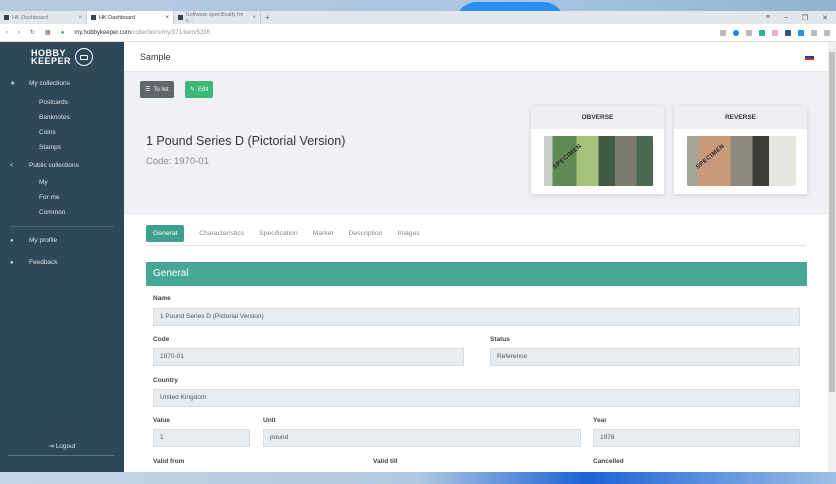 The width and height of the screenshot is (836, 484). Describe the element at coordinates (62, 147) in the screenshot. I see `sidebar-item-stamps: Stamps` at that location.